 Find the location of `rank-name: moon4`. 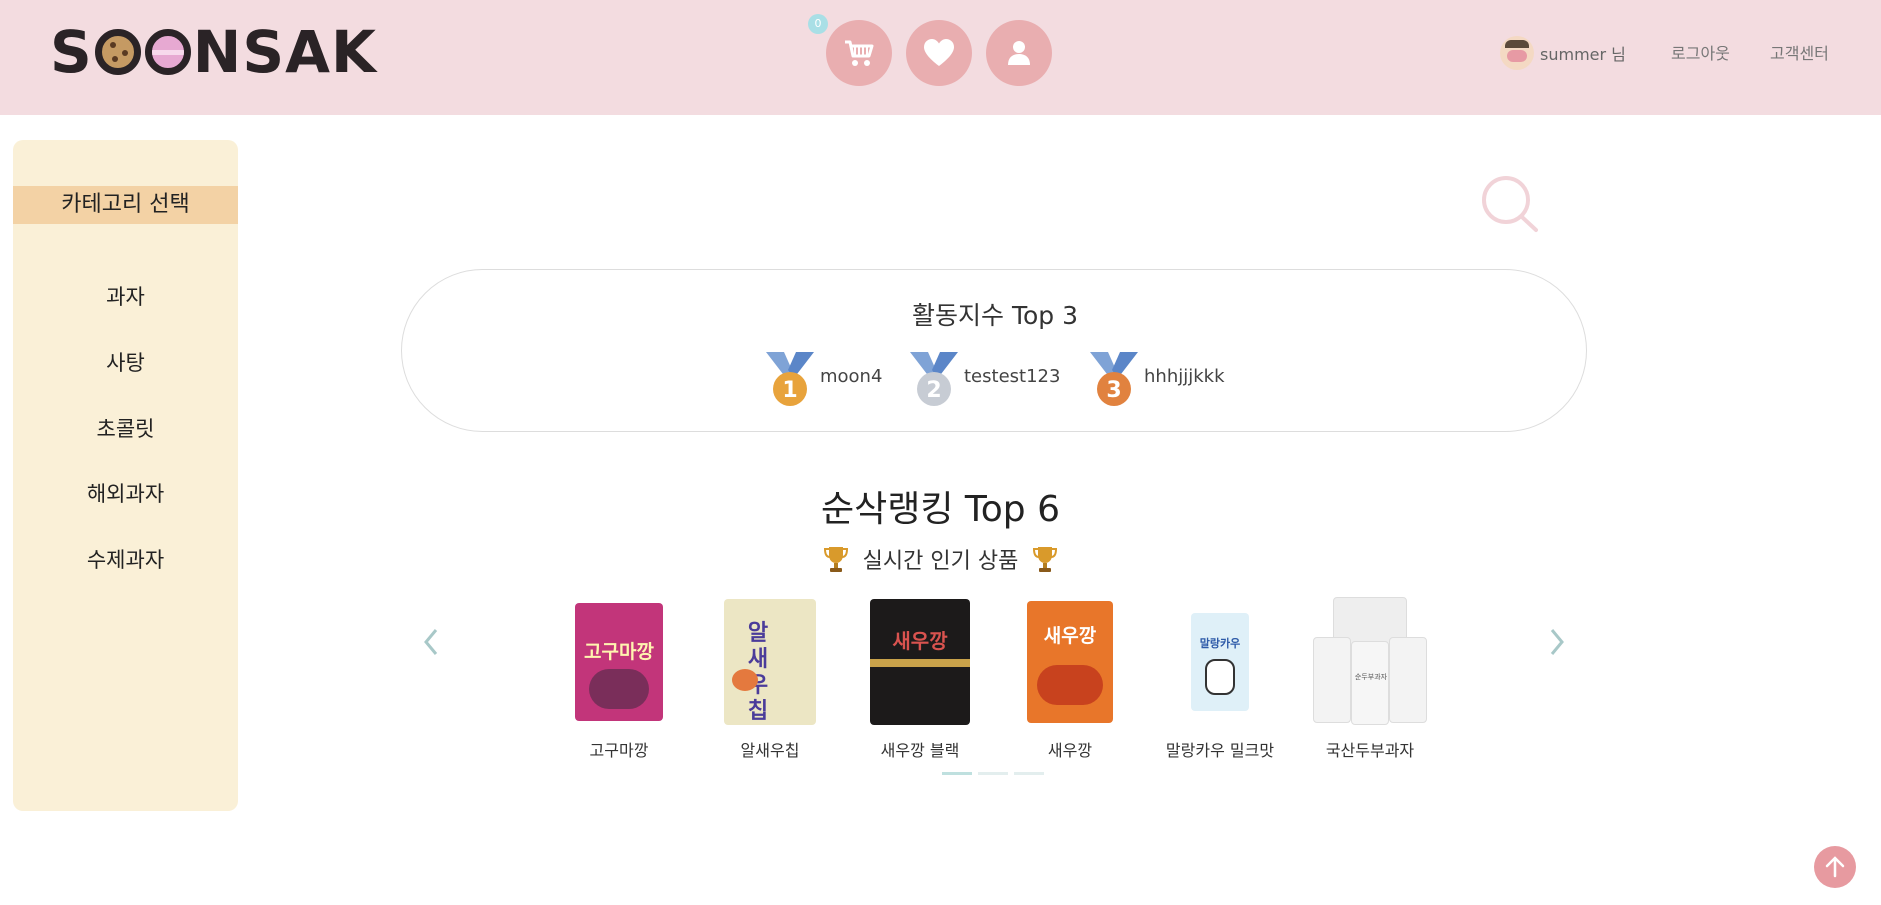

rank-name: moon4 is located at coordinates (851, 376).